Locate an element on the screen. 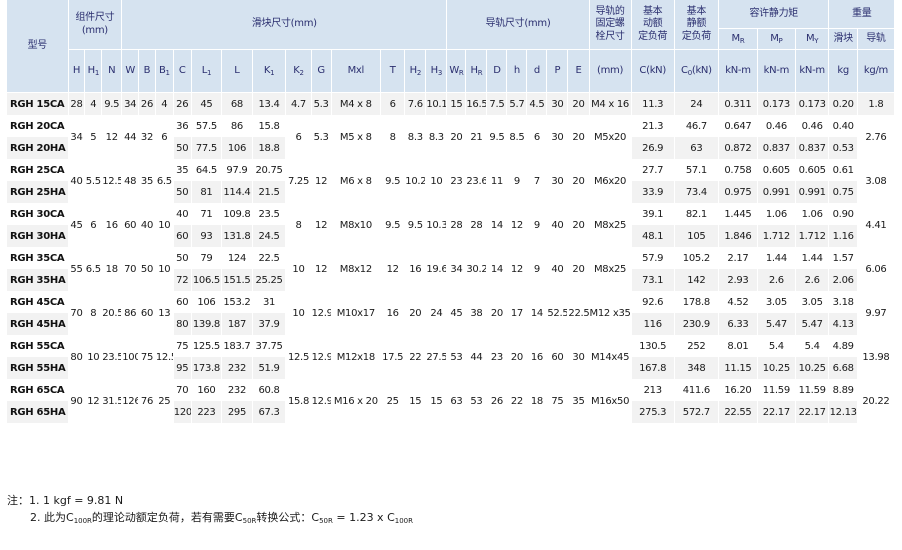  cell-bolt: M8x25 is located at coordinates (610, 225).